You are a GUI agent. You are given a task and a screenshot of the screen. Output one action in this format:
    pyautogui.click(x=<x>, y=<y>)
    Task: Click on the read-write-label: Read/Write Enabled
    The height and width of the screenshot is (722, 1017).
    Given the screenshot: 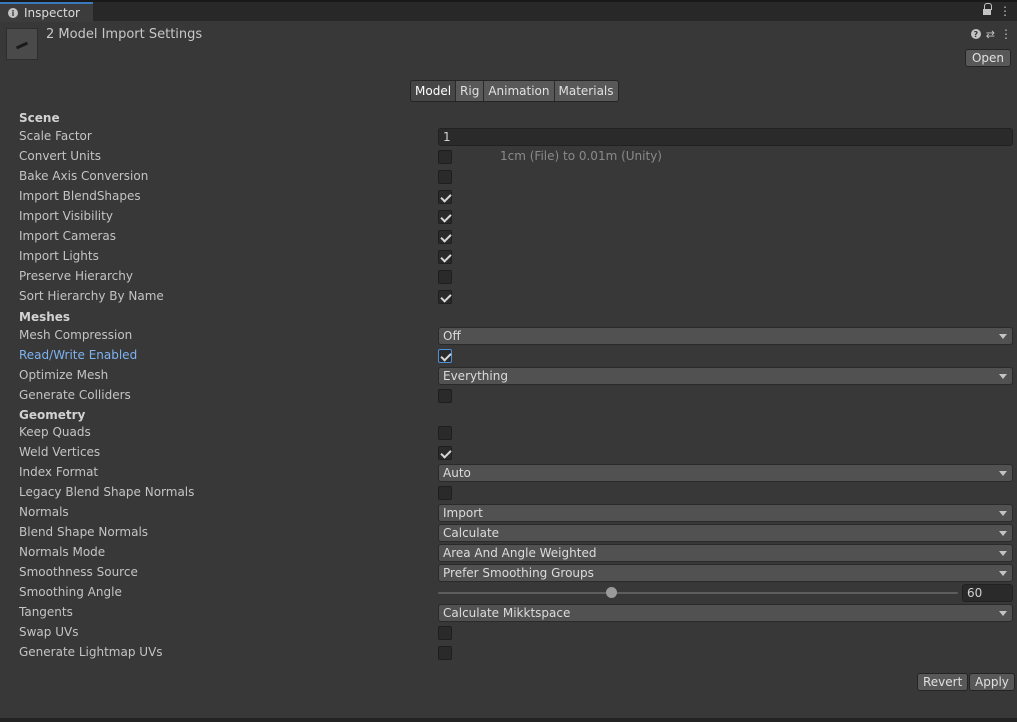 What is the action you would take?
    pyautogui.click(x=78, y=355)
    